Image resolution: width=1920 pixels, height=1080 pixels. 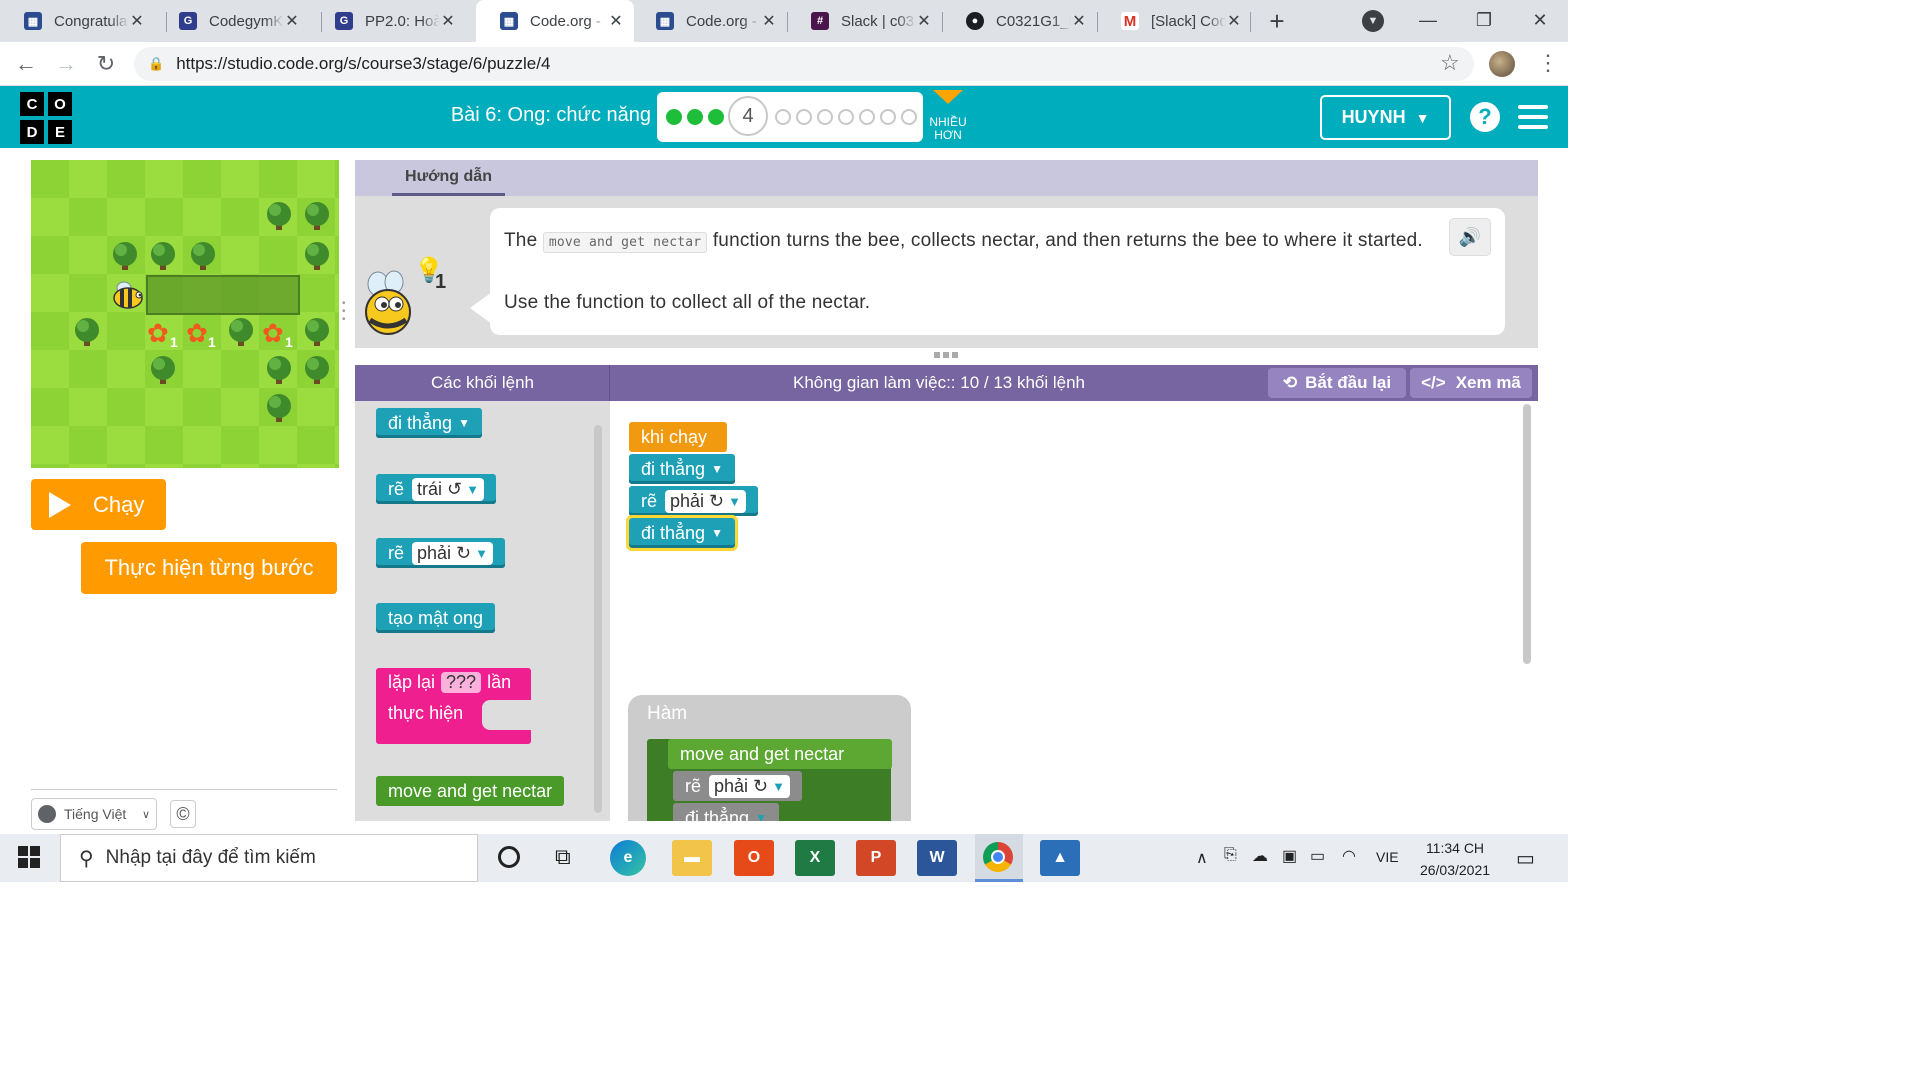 What do you see at coordinates (1230, 855) in the screenshot?
I see `tray-meet-icon: ⎘` at bounding box center [1230, 855].